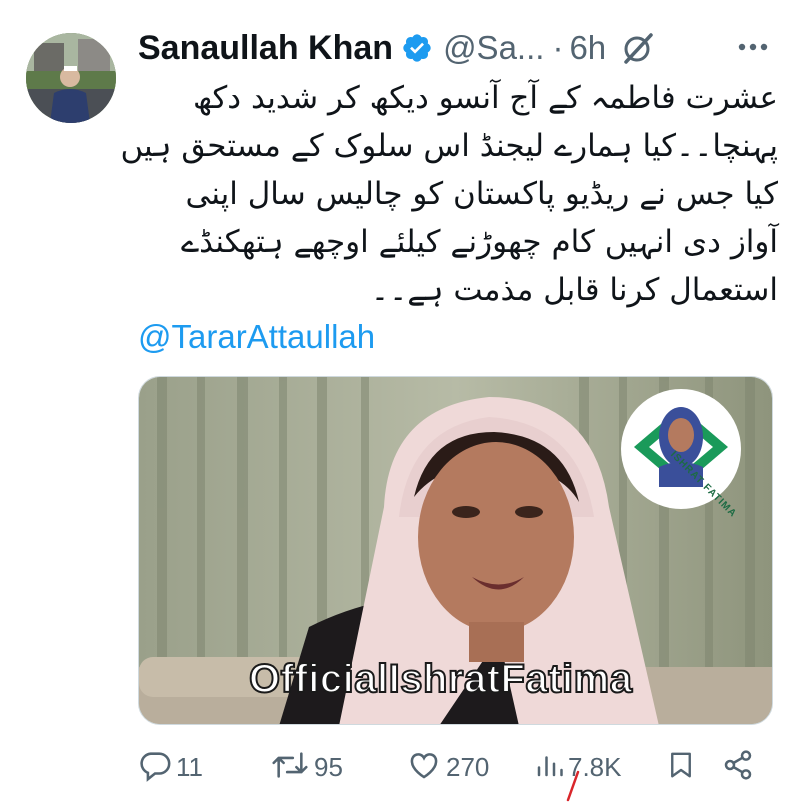 This screenshot has height=802, width=800. What do you see at coordinates (574, 290) in the screenshot?
I see `tweet-text-line: استعمال کرنا قابل مذمت ہے۔۔` at bounding box center [574, 290].